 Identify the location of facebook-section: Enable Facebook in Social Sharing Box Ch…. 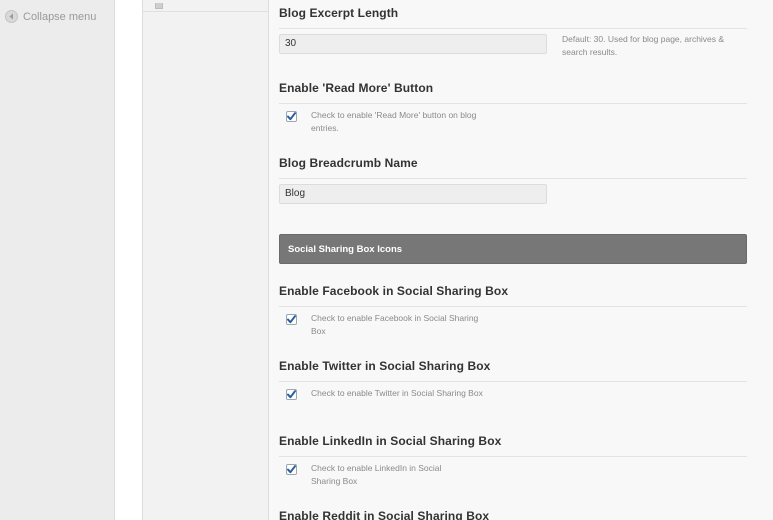
(513, 314).